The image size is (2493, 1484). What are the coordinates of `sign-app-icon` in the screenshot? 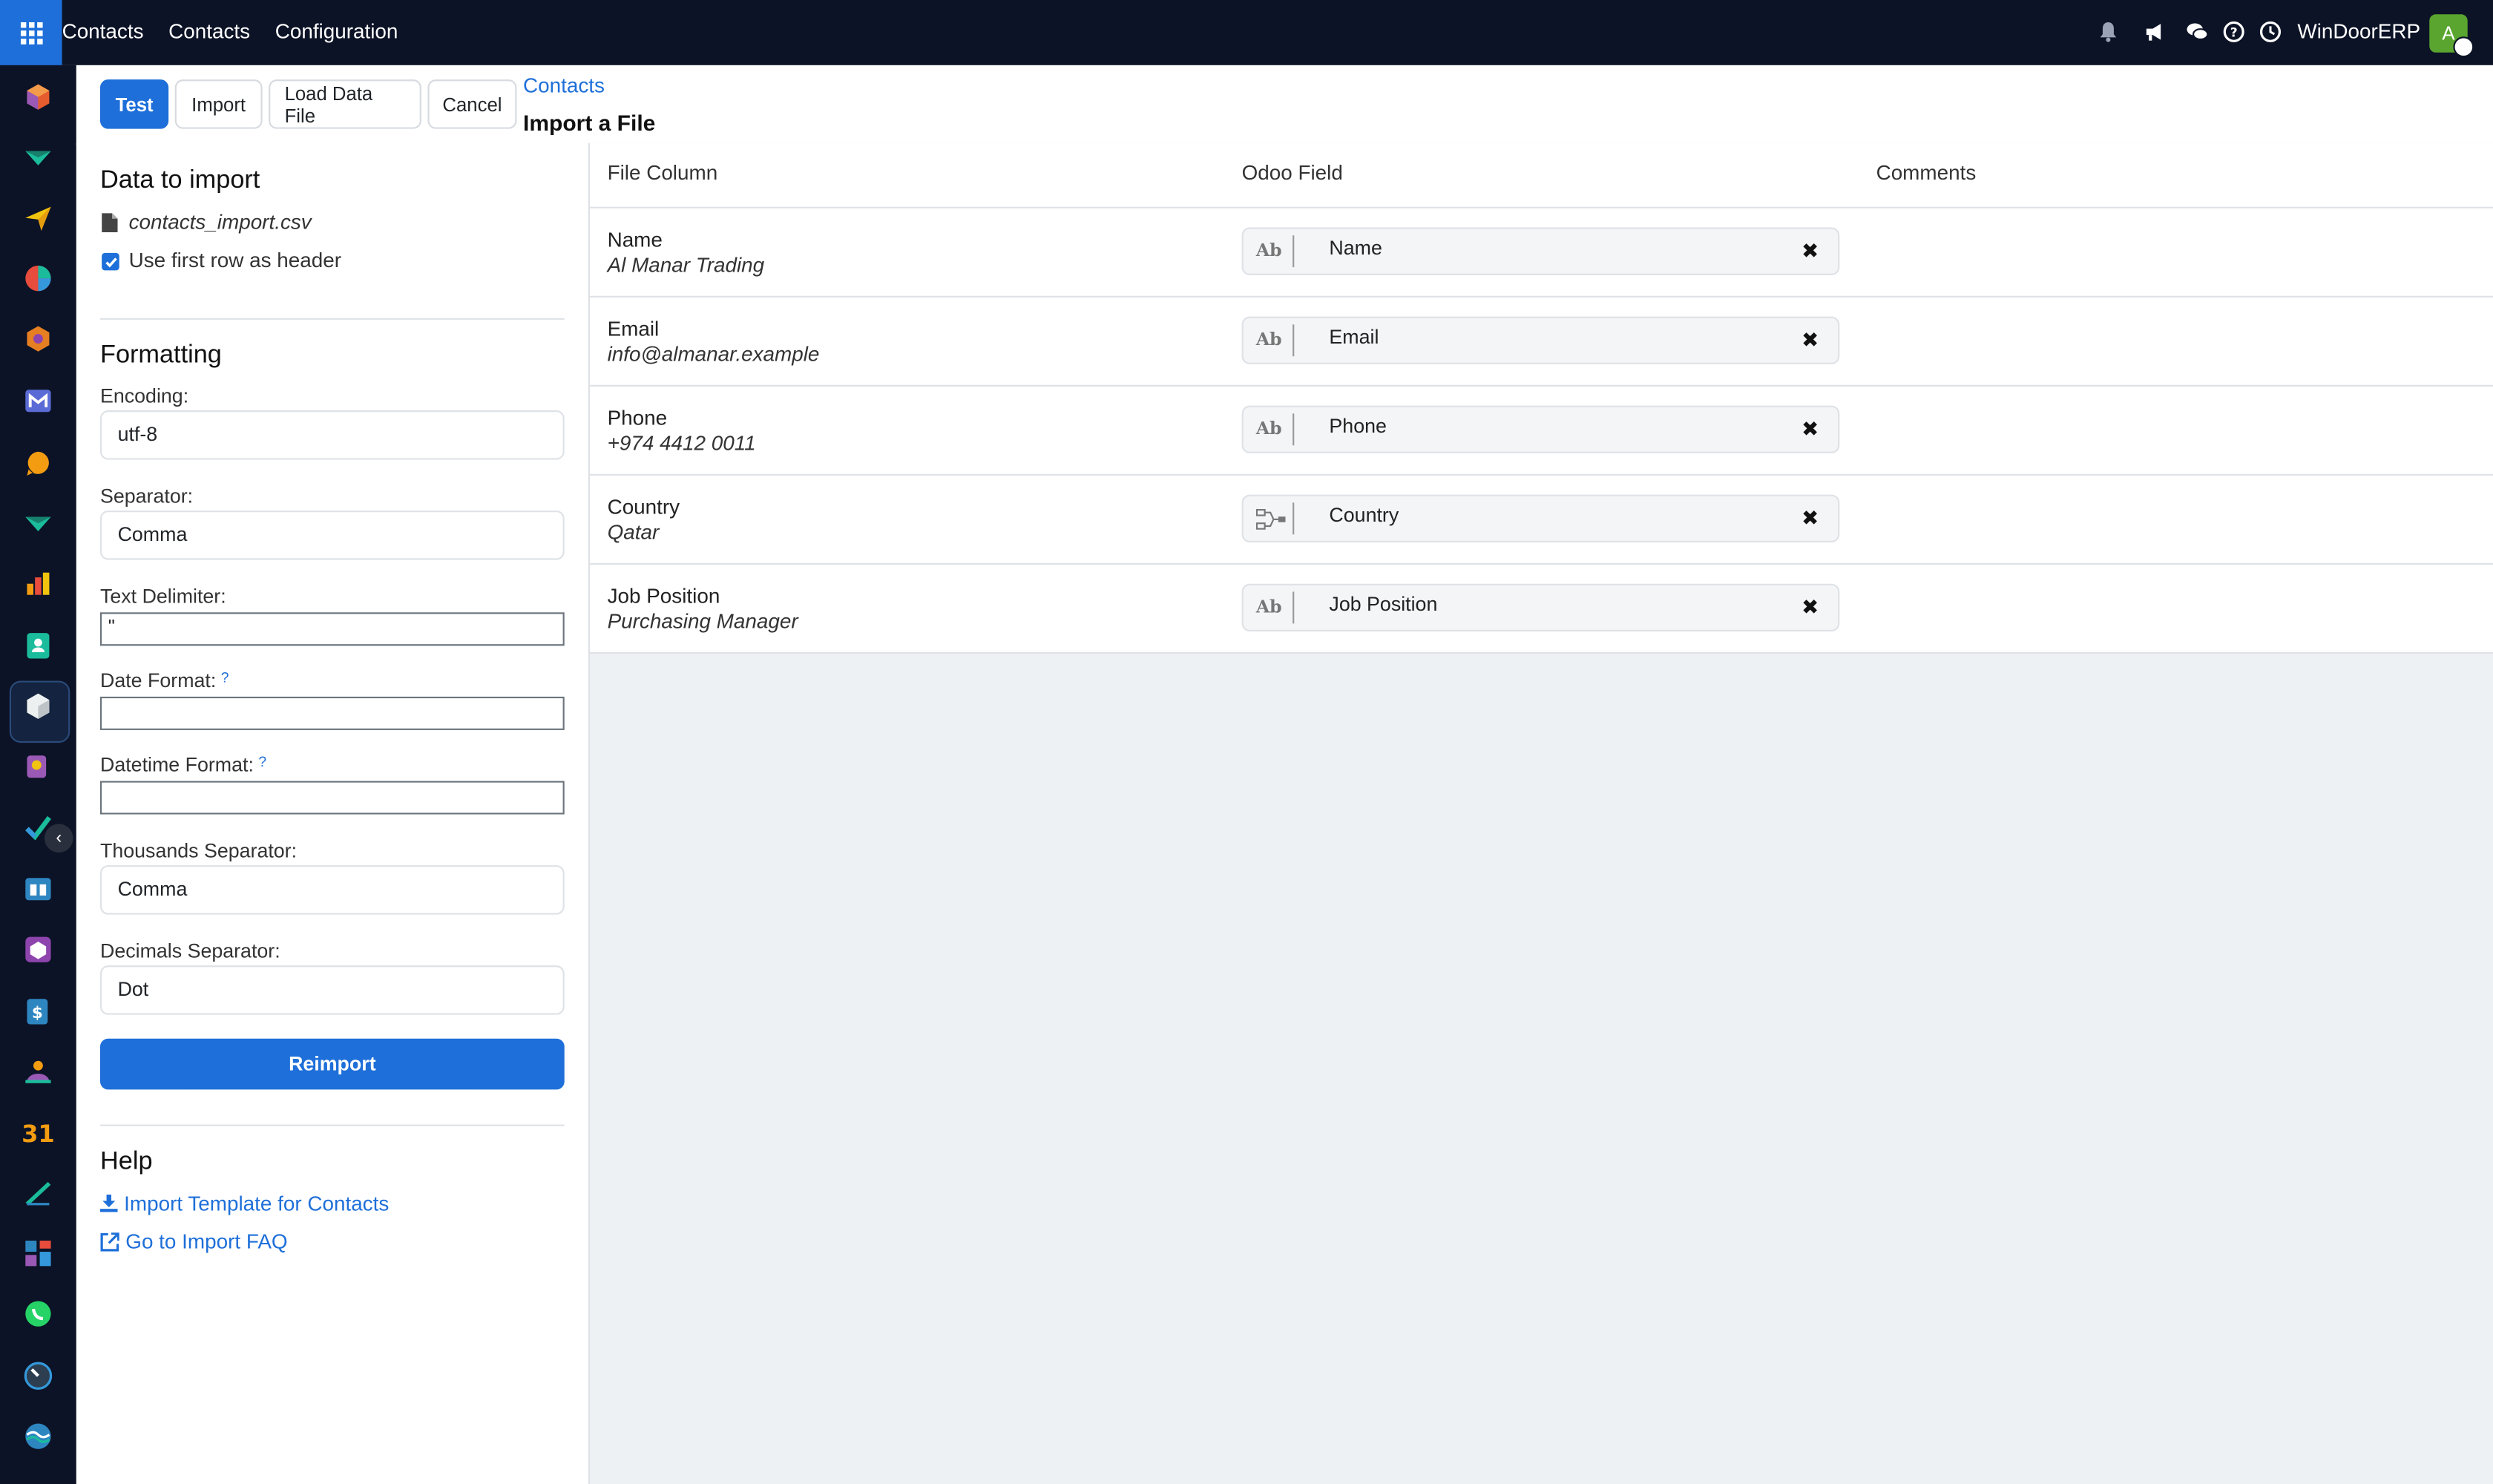 It's located at (38, 1193).